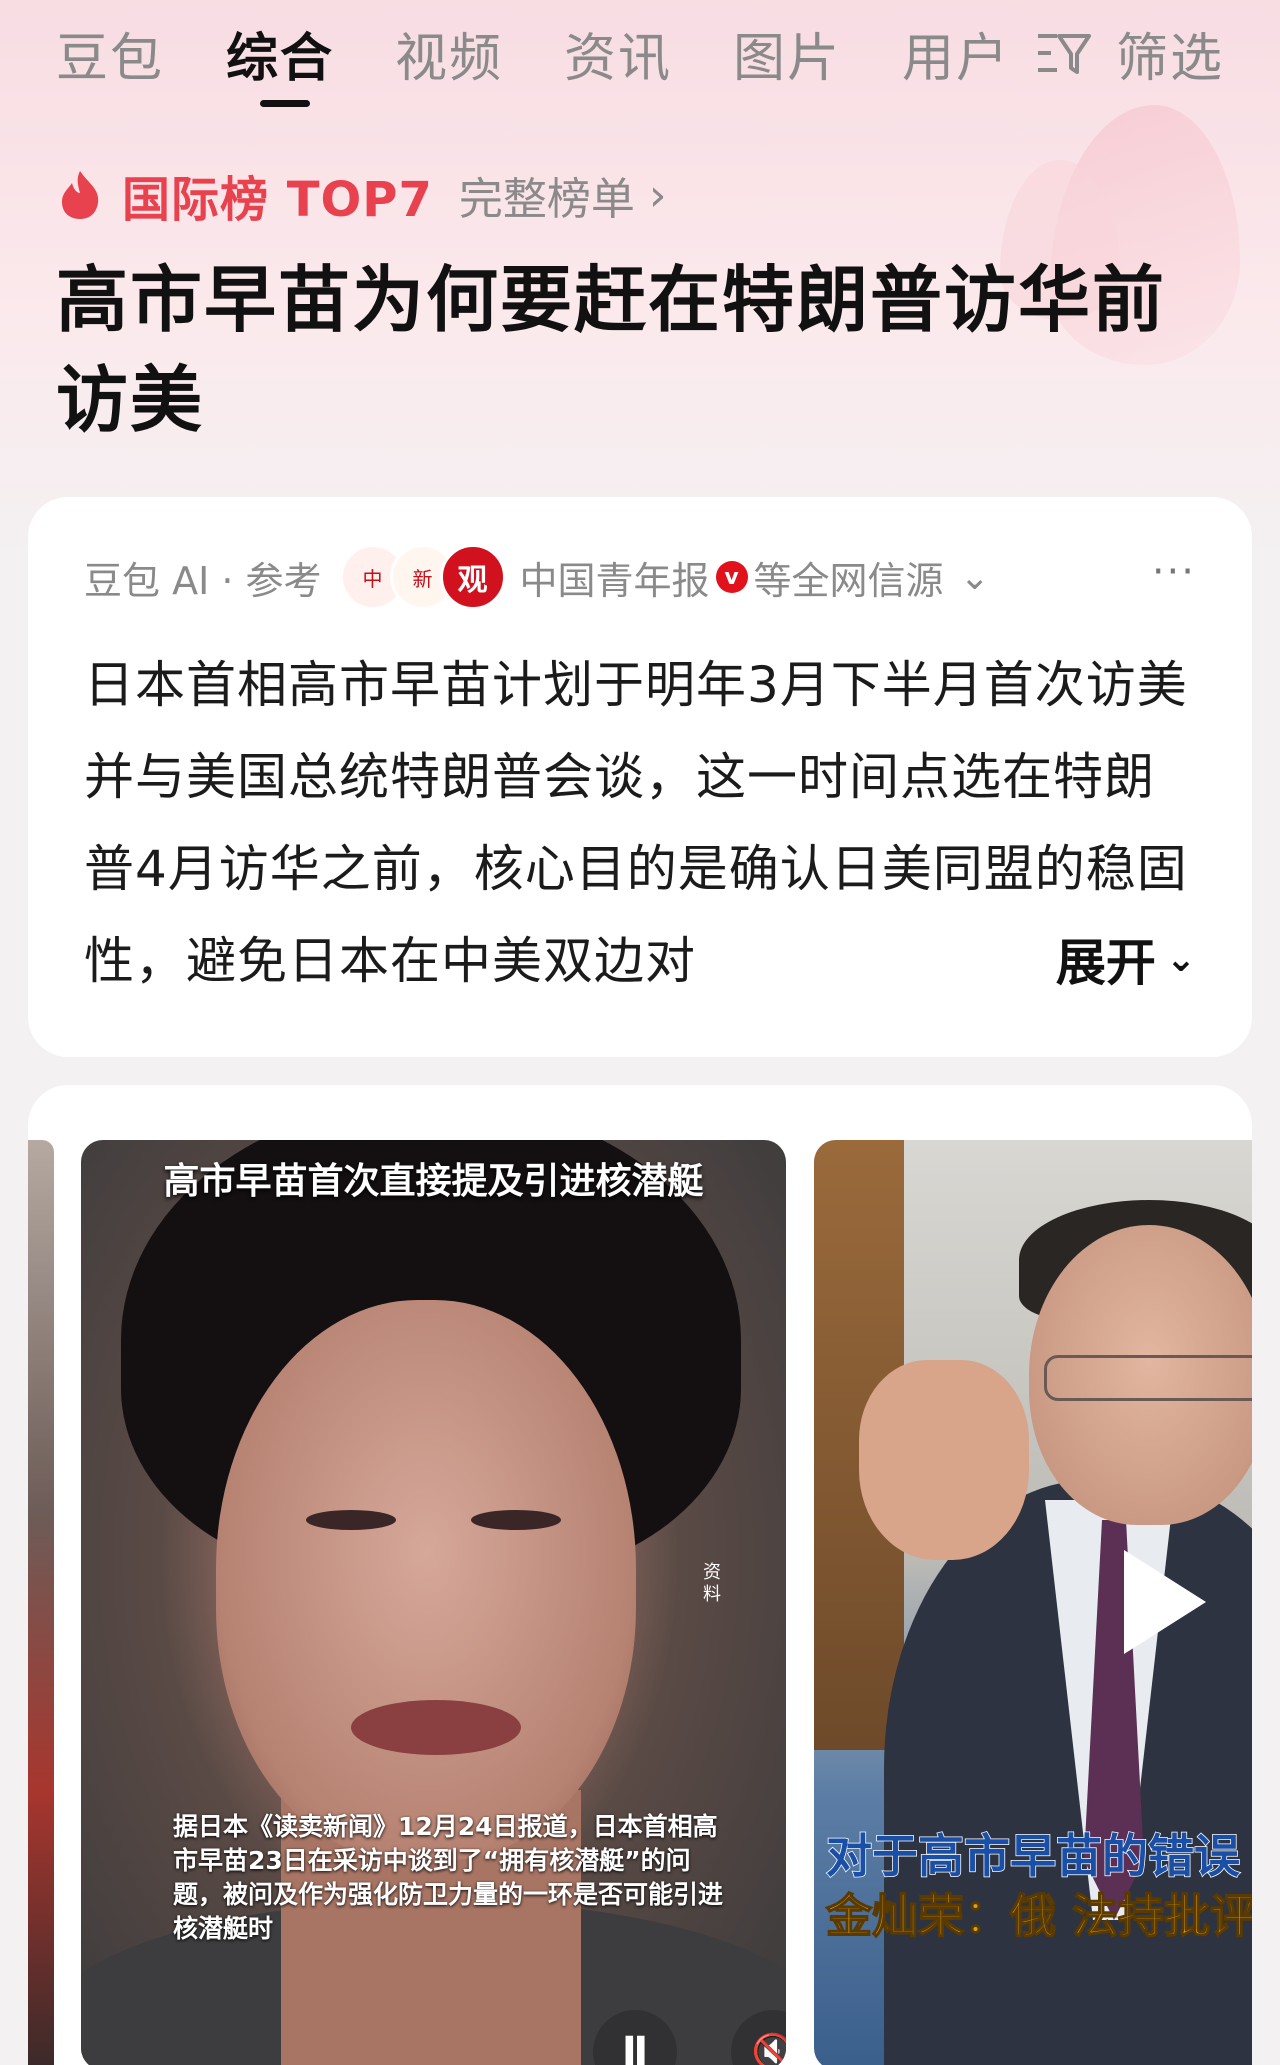 This screenshot has height=2065, width=1280. What do you see at coordinates (80, 195) in the screenshot?
I see `fire-icon` at bounding box center [80, 195].